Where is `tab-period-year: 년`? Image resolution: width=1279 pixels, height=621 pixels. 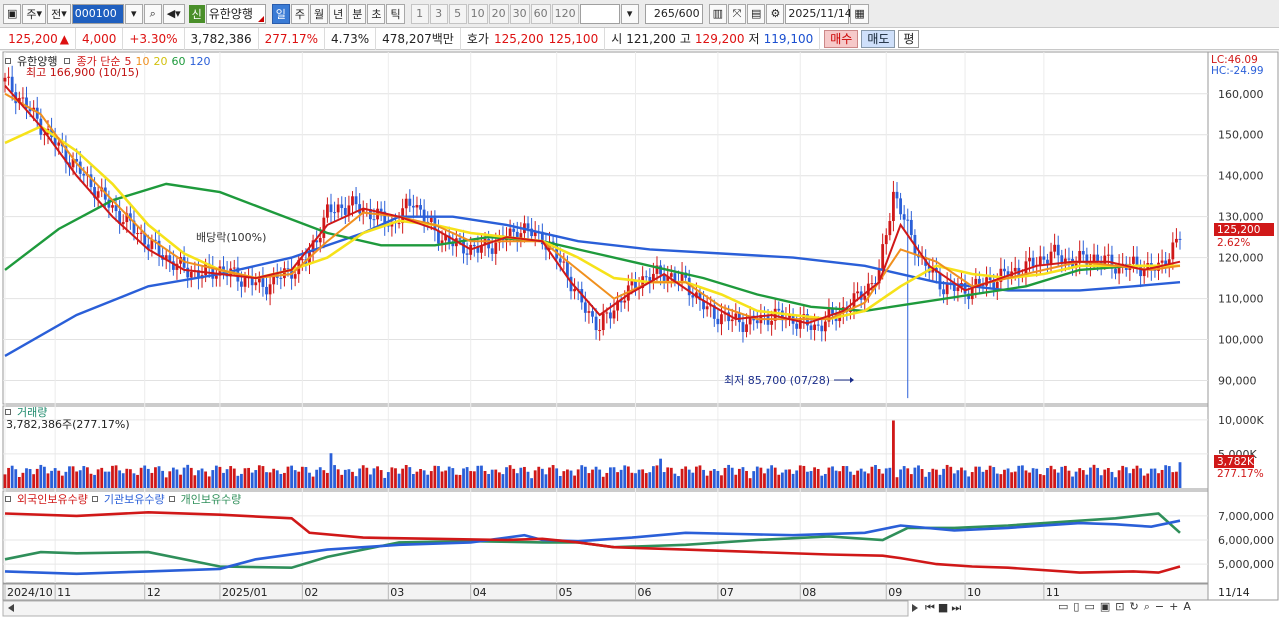
tab-period-year: 년 is located at coordinates (338, 13).